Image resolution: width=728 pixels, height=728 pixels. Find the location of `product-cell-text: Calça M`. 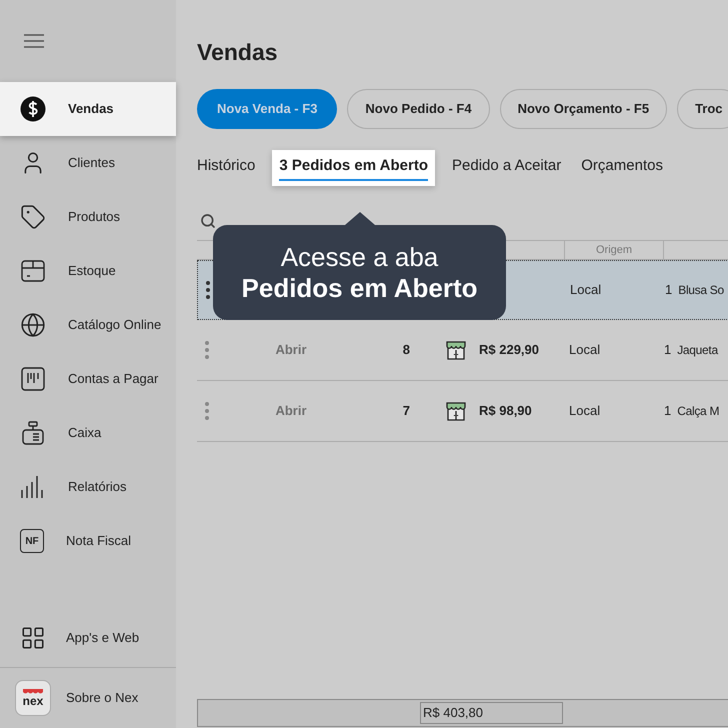

product-cell-text: Calça M is located at coordinates (698, 411).